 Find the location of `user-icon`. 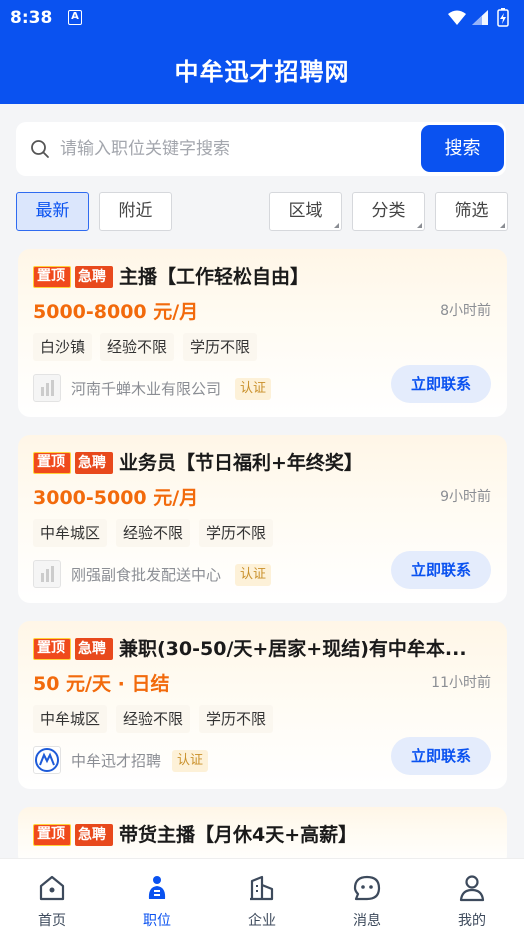

user-icon is located at coordinates (472, 888).